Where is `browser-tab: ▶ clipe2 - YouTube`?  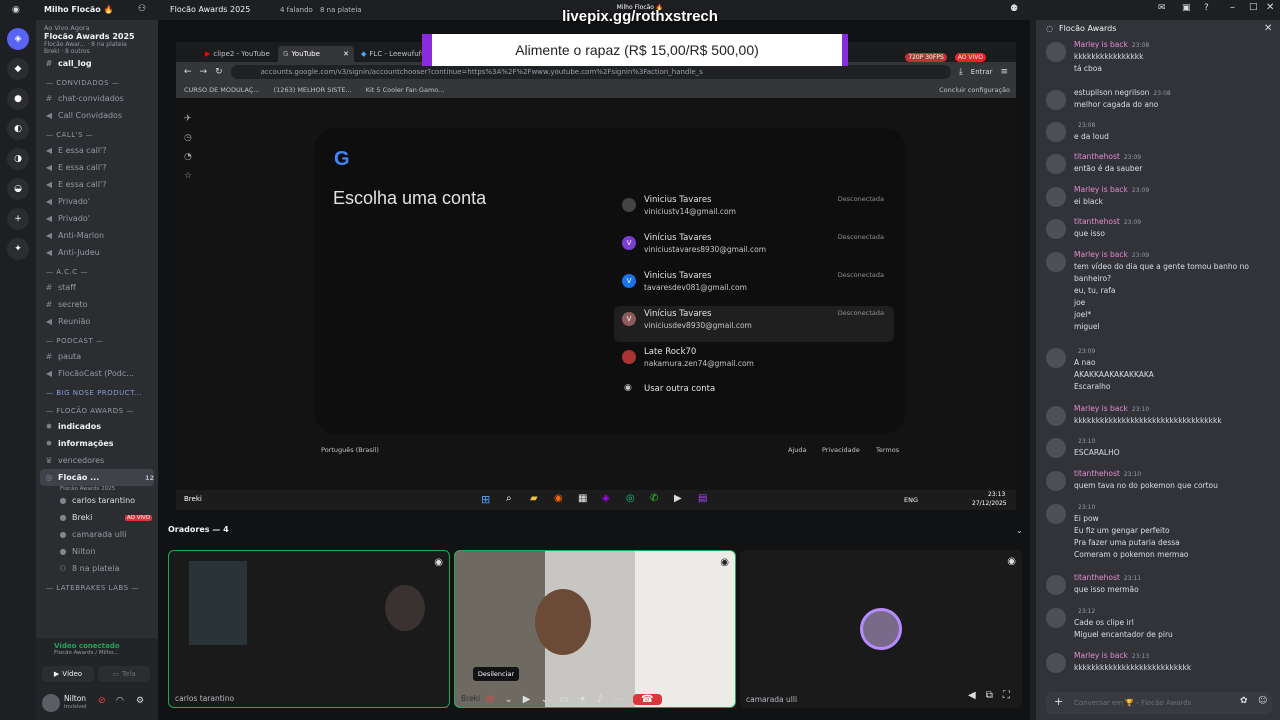 browser-tab: ▶ clipe2 - YouTube is located at coordinates (238, 54).